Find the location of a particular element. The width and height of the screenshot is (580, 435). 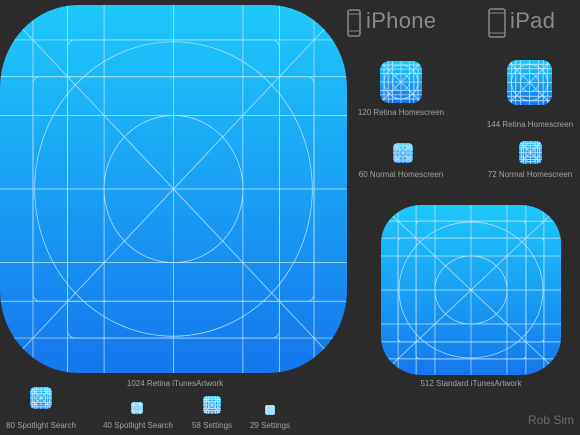

iphone-device-icon is located at coordinates (354, 23).